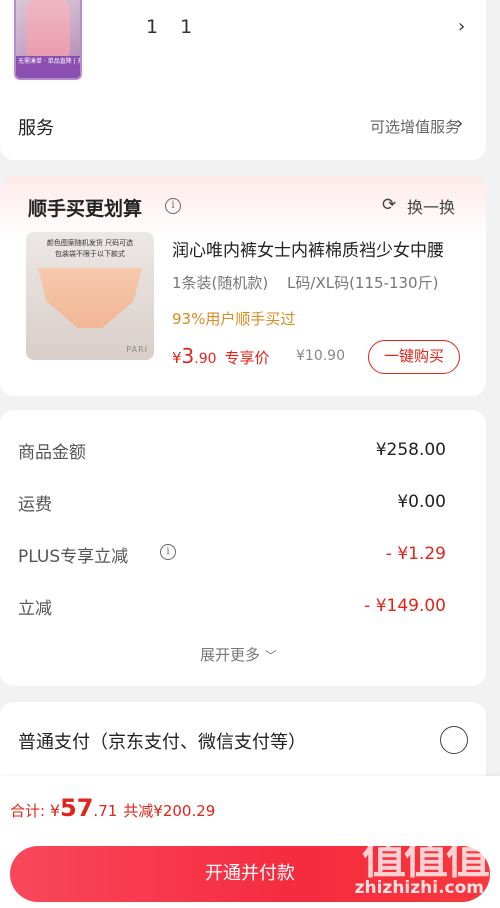 The image size is (500, 908). I want to click on chevron-down-icon: ﹀, so click(270, 656).